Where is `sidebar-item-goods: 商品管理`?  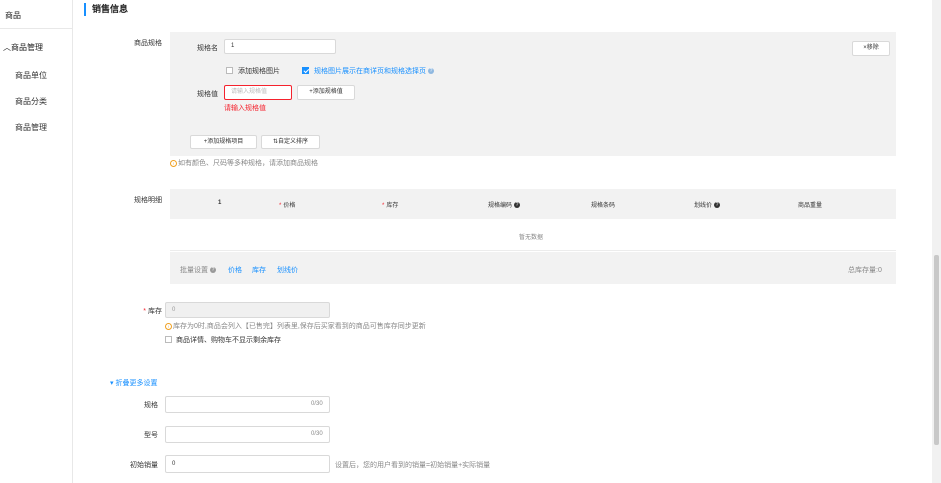
sidebar-item-goods: 商品管理 is located at coordinates (31, 127).